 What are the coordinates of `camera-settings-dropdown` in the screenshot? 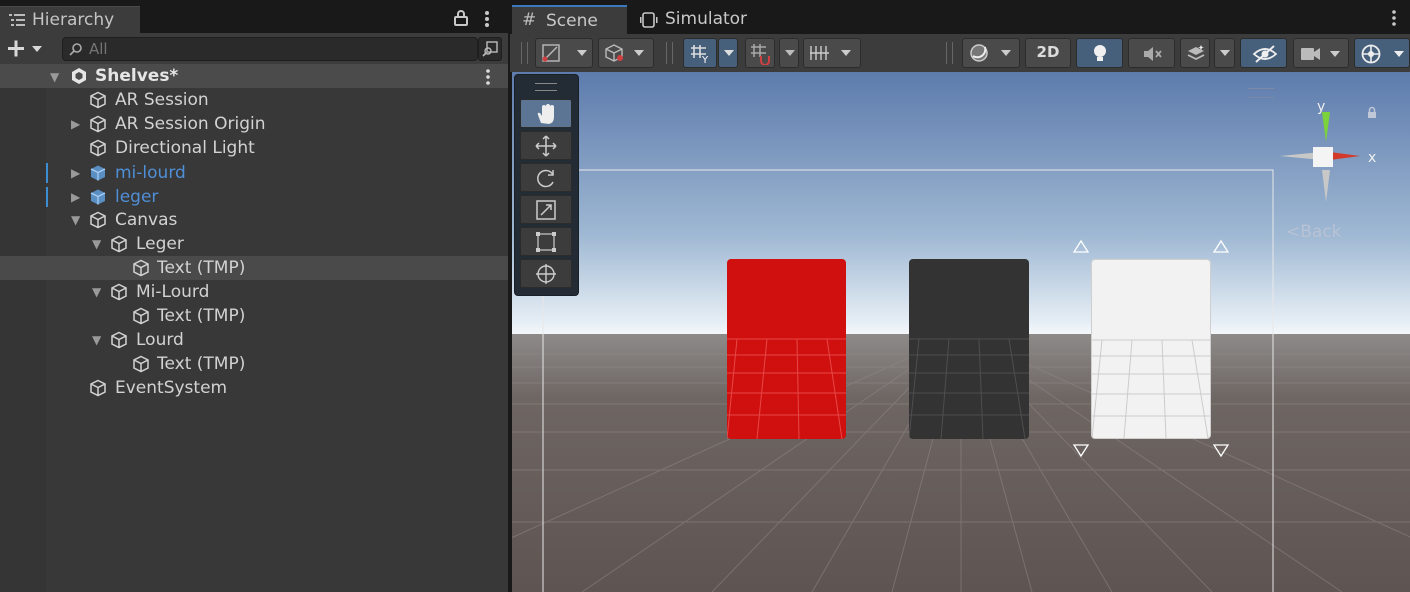 It's located at (1321, 53).